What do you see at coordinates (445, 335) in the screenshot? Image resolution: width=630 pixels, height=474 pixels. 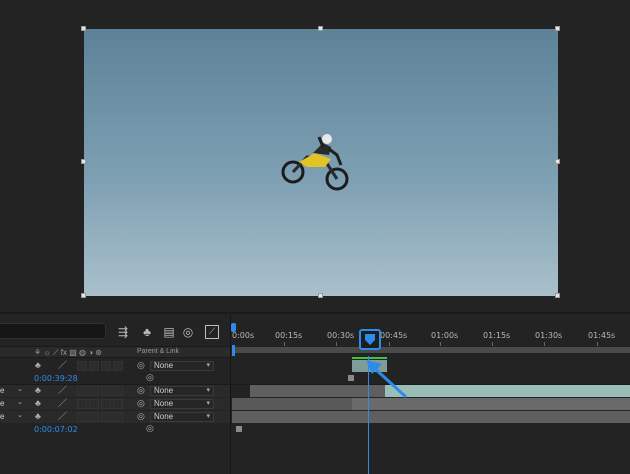 I see `ruler-label: 01:00s` at bounding box center [445, 335].